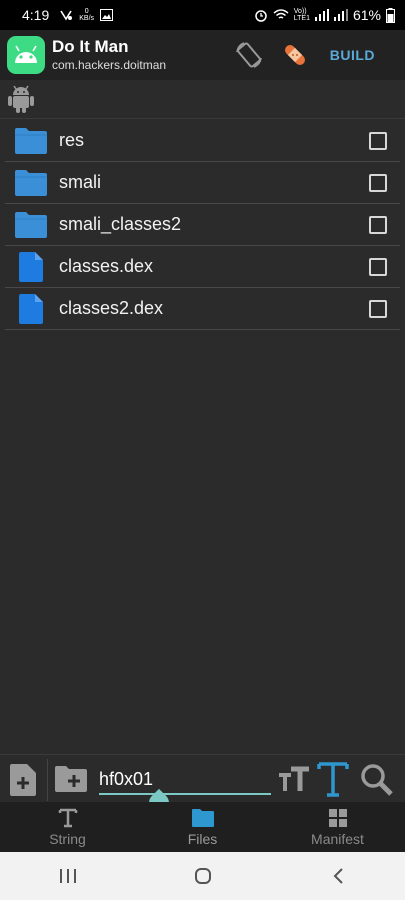 The image size is (405, 900). I want to click on signal-icon, so click(321, 15).